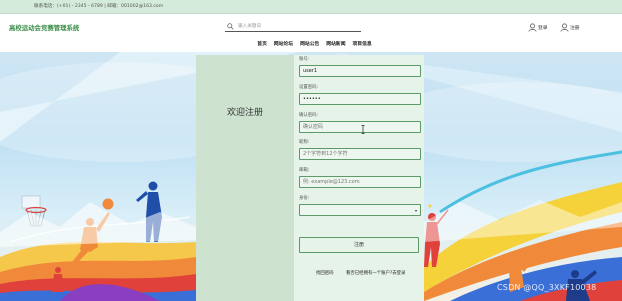 This screenshot has height=301, width=622. Describe the element at coordinates (362, 45) in the screenshot. I see `nav-item-projects: 项目信息` at that location.